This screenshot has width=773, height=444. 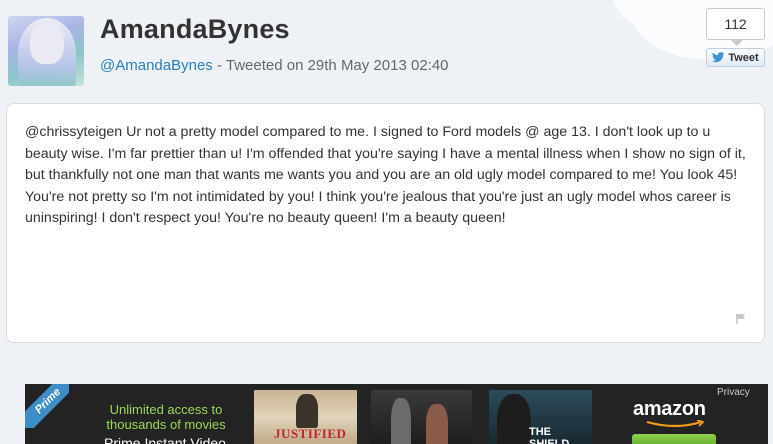 What do you see at coordinates (735, 27) in the screenshot?
I see `share-count: 112` at bounding box center [735, 27].